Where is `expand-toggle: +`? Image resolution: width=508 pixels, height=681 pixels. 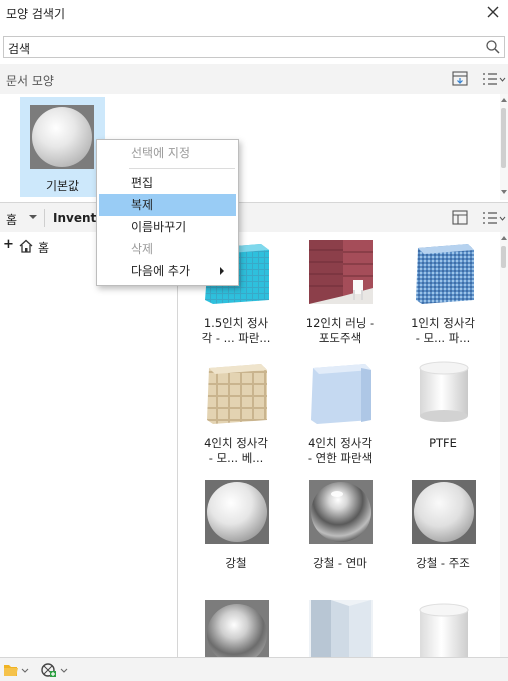 expand-toggle: + is located at coordinates (8, 244).